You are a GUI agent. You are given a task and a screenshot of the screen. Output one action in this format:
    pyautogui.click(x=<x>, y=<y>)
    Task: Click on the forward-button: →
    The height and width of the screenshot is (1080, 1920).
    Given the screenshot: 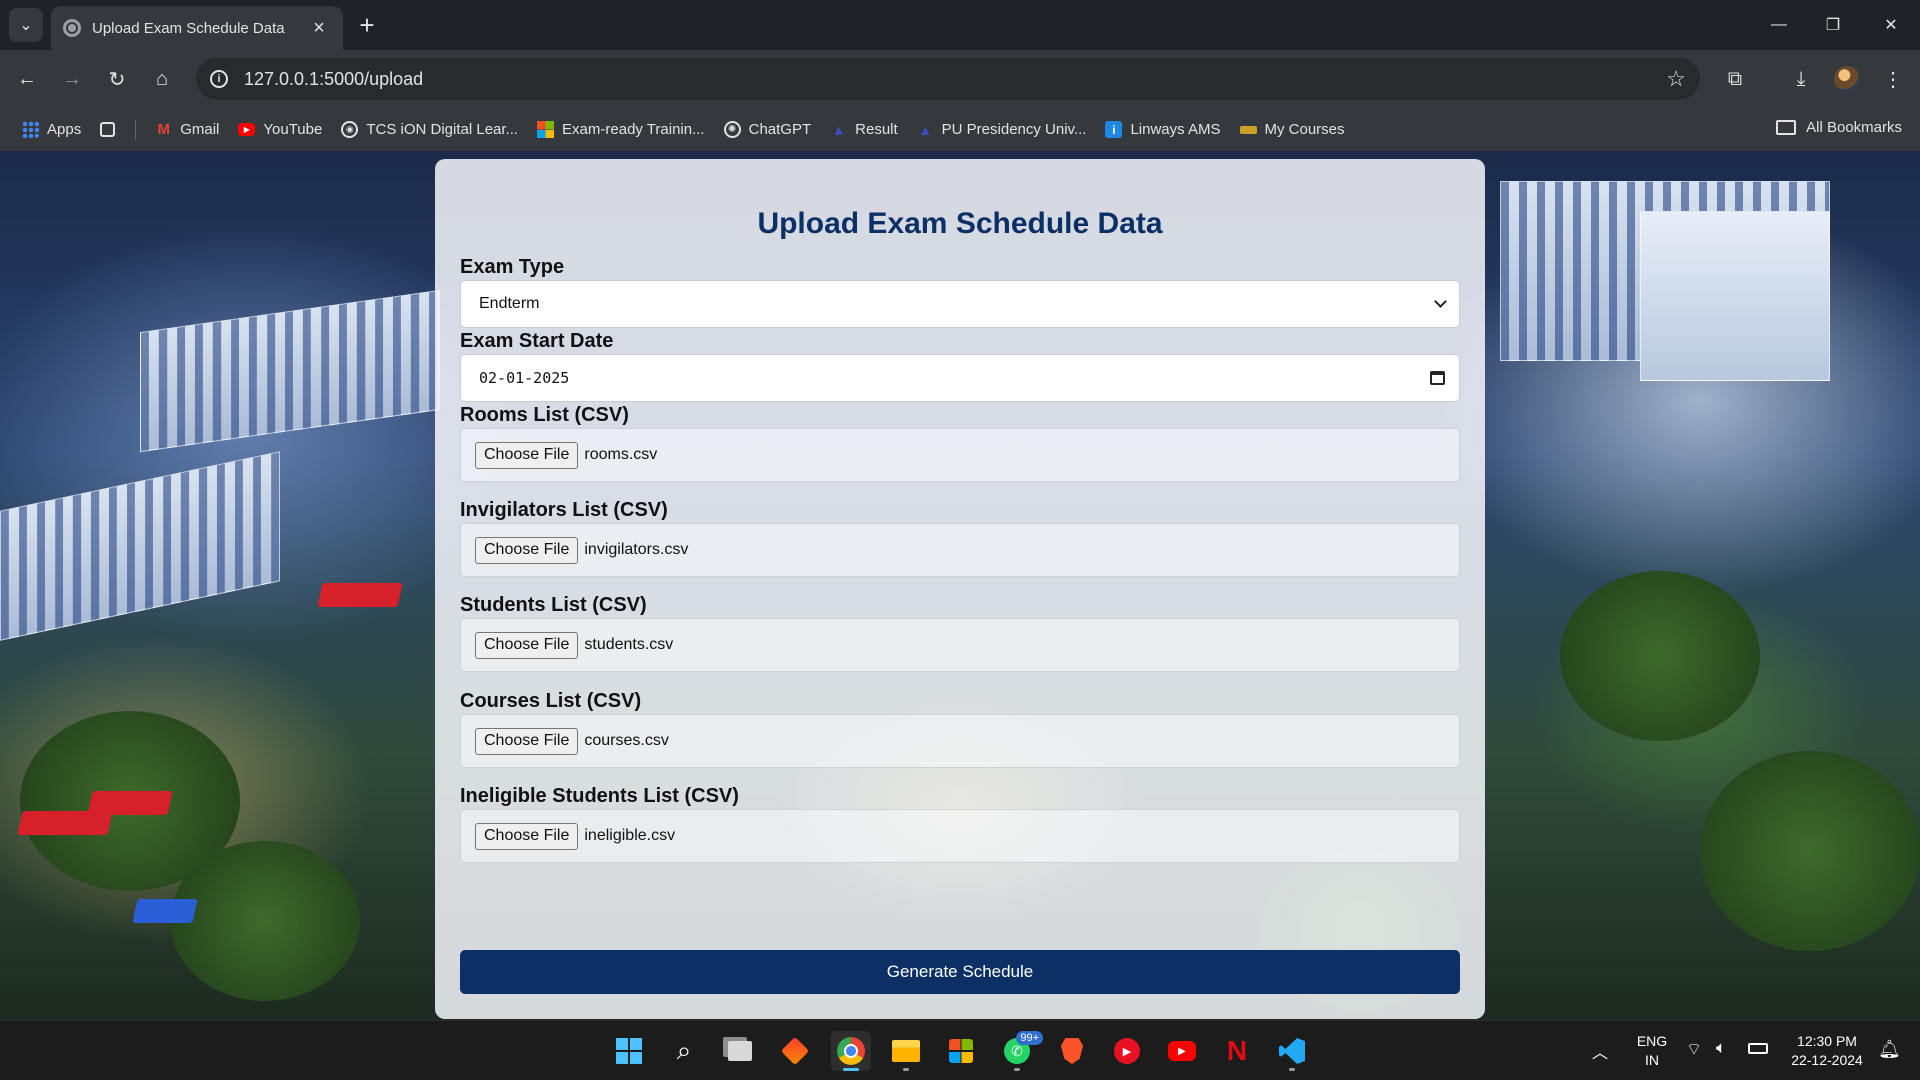 What is the action you would take?
    pyautogui.click(x=72, y=79)
    